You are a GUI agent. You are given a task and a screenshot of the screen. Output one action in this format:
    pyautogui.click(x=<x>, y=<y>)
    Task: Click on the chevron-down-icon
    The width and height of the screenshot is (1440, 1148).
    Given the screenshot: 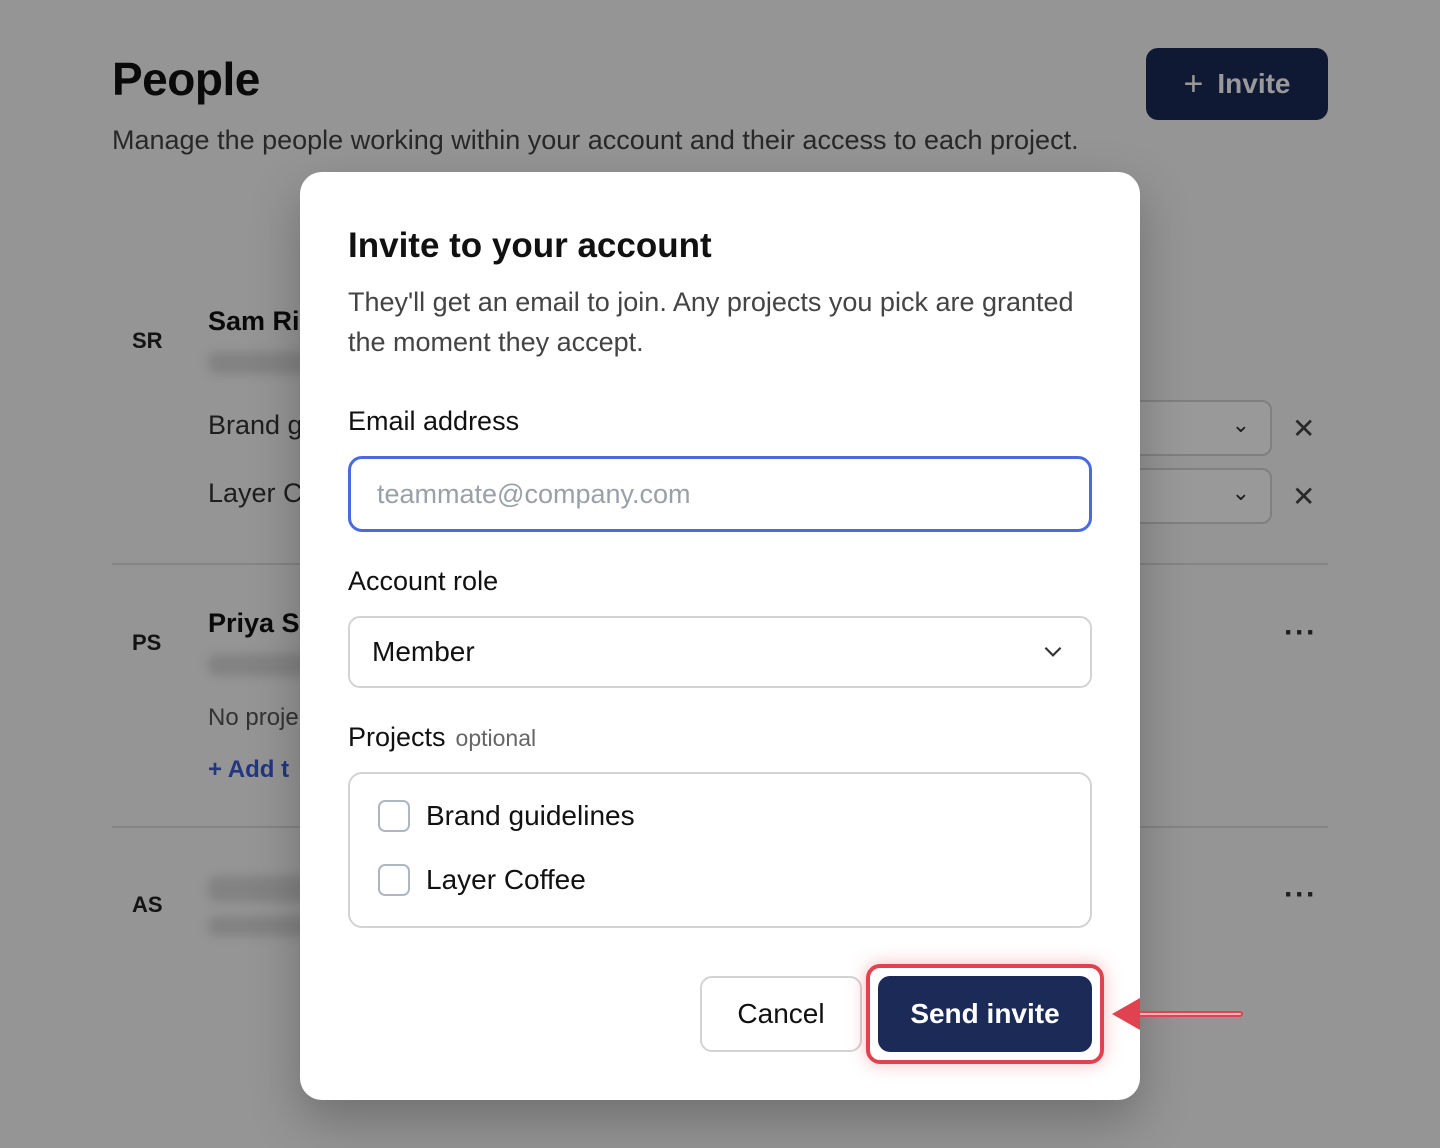 What is the action you would take?
    pyautogui.click(x=1053, y=651)
    